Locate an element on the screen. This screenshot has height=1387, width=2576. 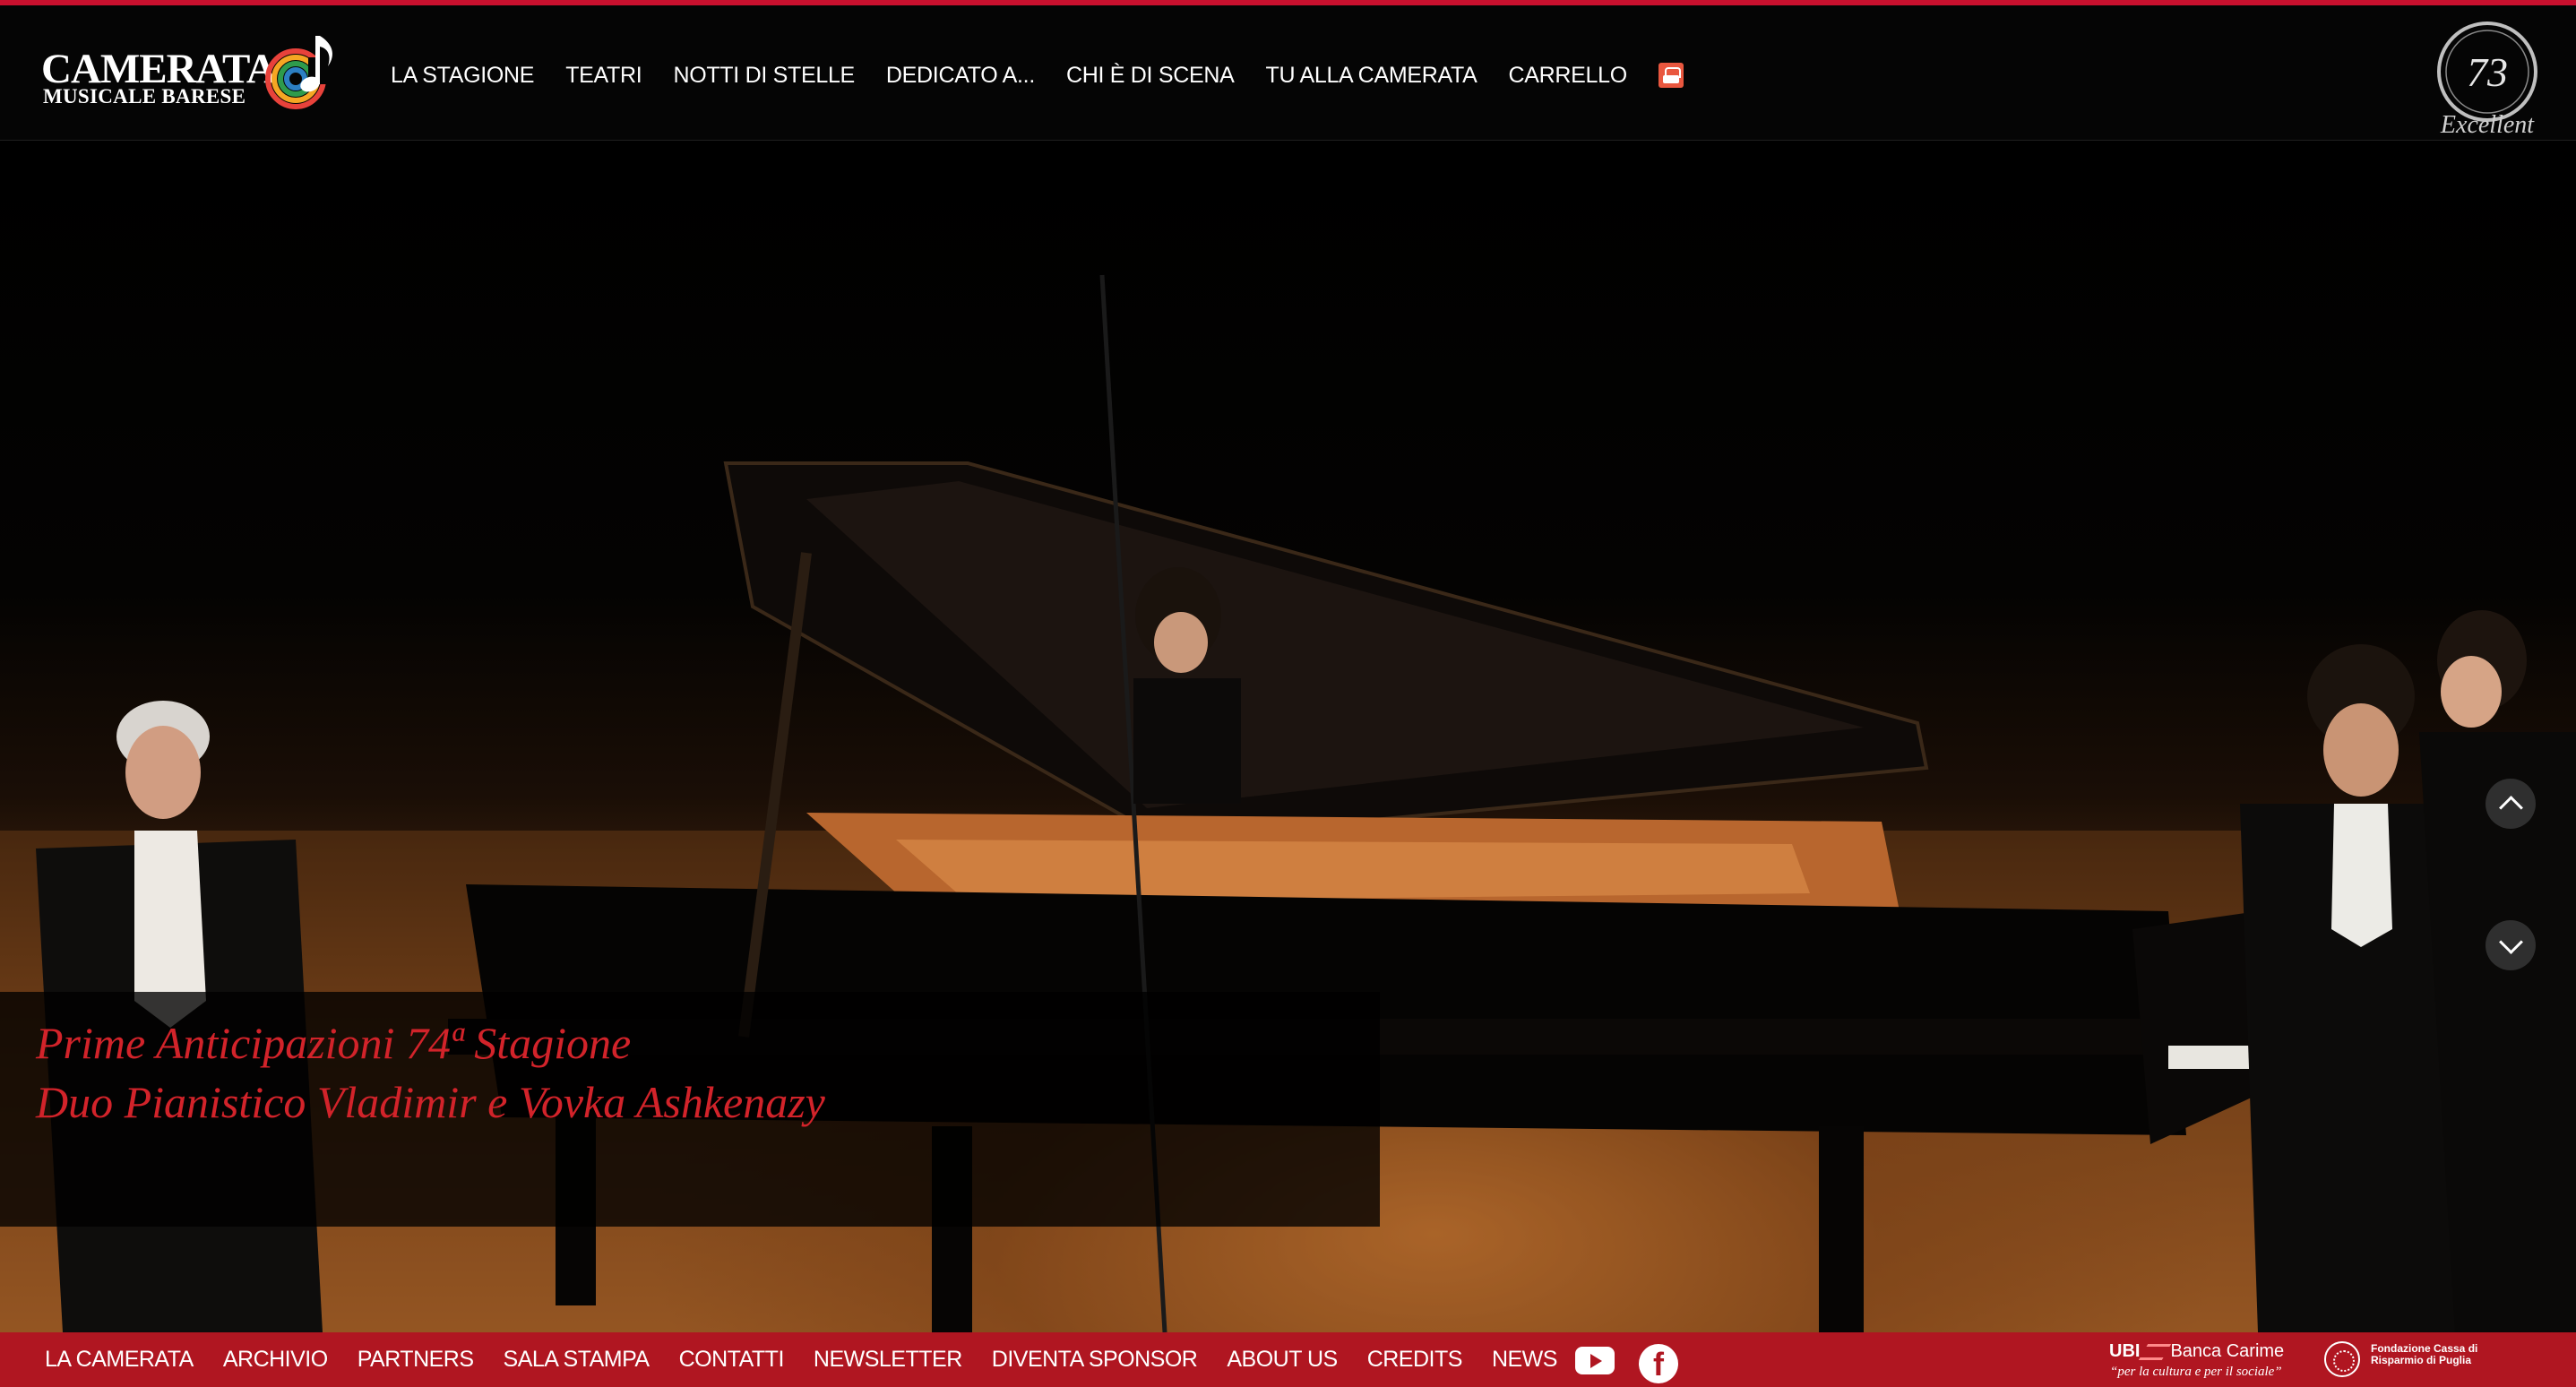
73-stagione-excellent-badge: 73 Excellent is located at coordinates (2487, 80).